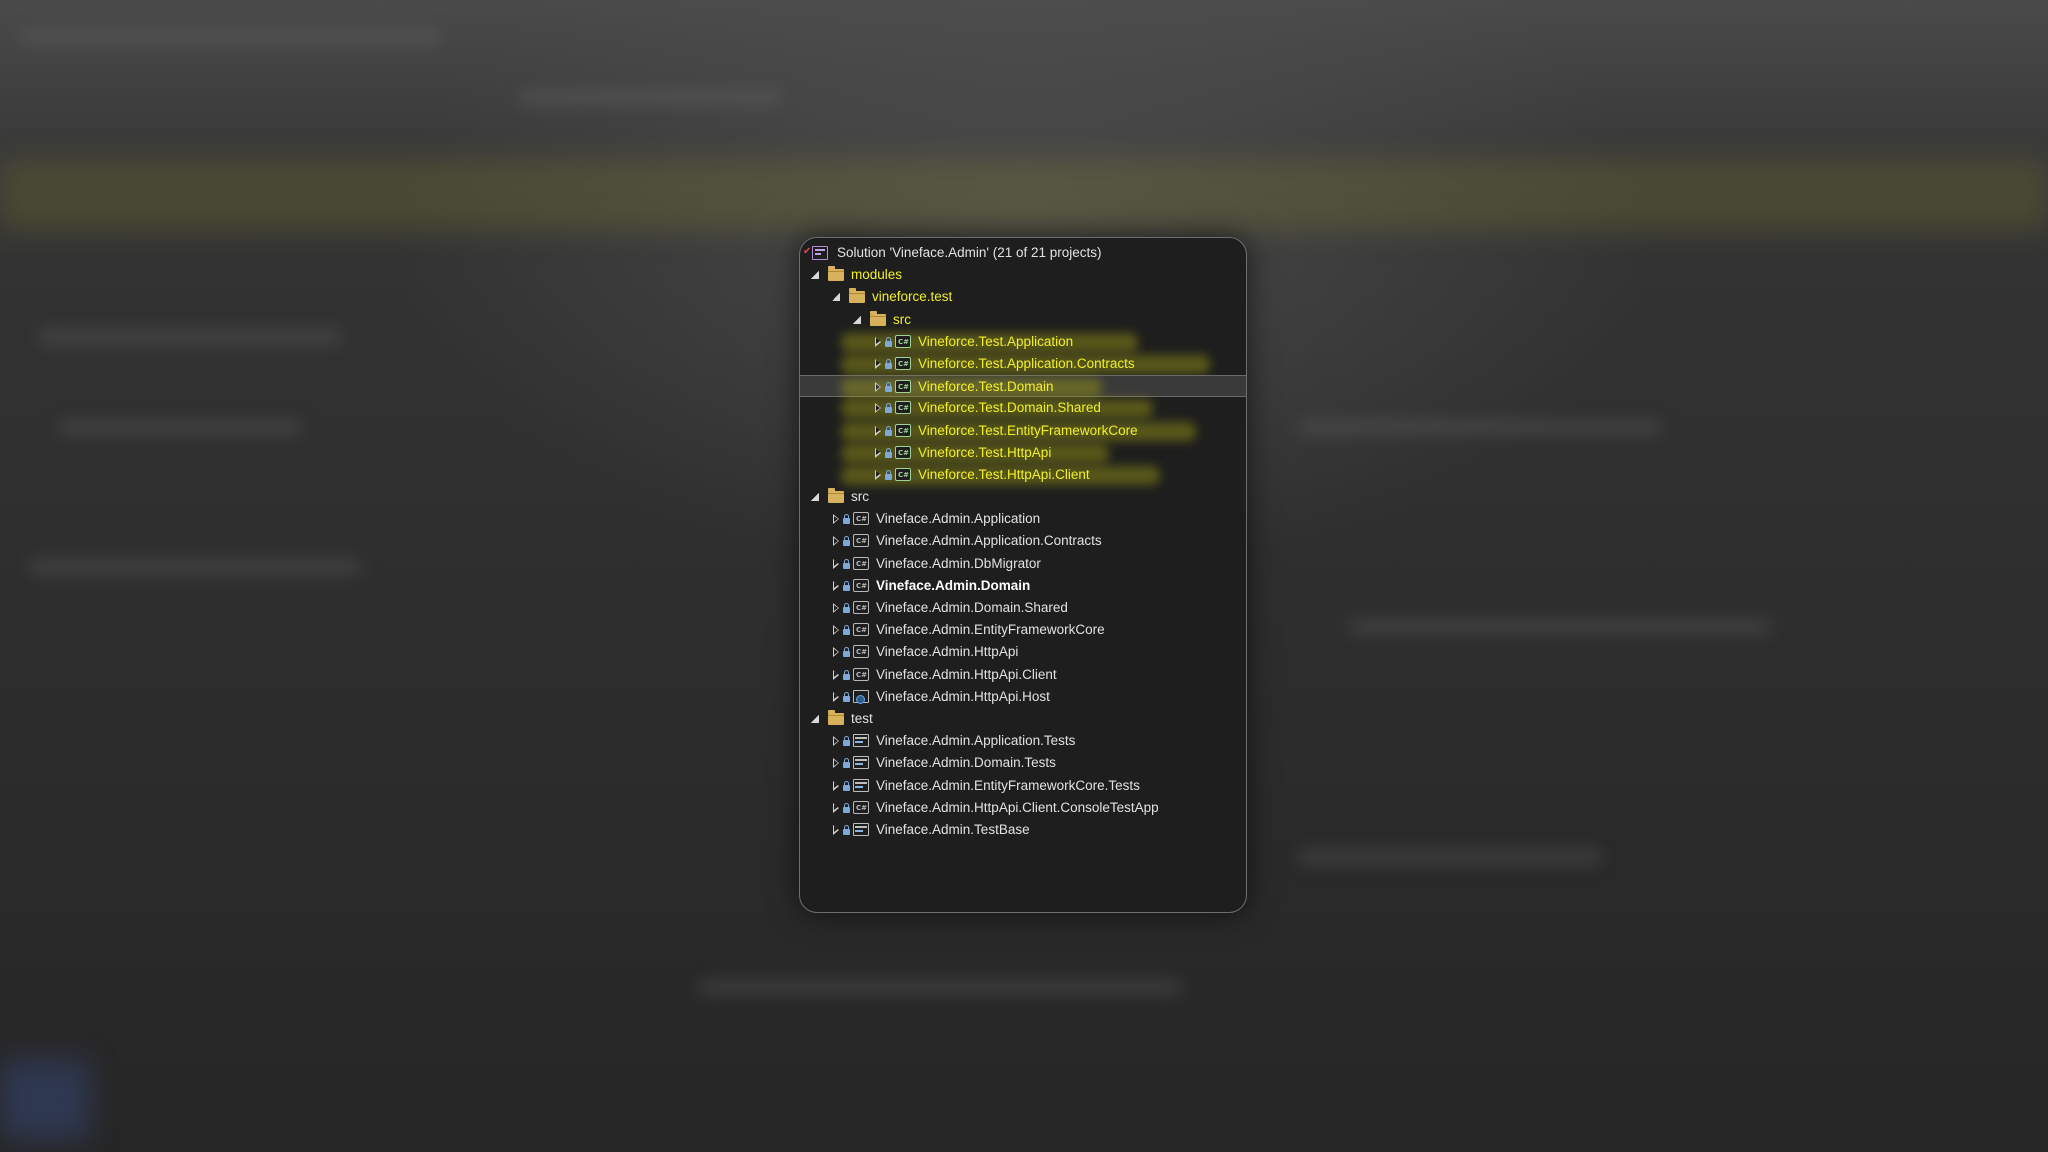 The image size is (2048, 1152). Describe the element at coordinates (1023, 386) in the screenshot. I see `tree-project-row: Vineforce.Test.Domain` at that location.